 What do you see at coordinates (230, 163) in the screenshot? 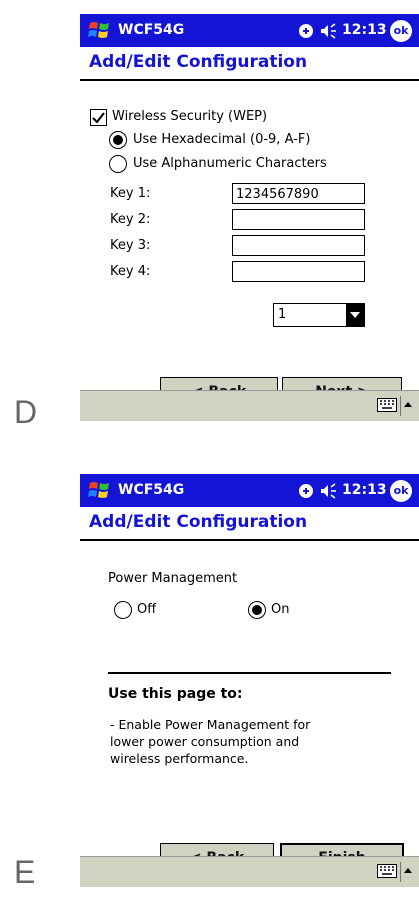
I see `radio-alphanumeric-label: Use Alphanumeric Characters` at bounding box center [230, 163].